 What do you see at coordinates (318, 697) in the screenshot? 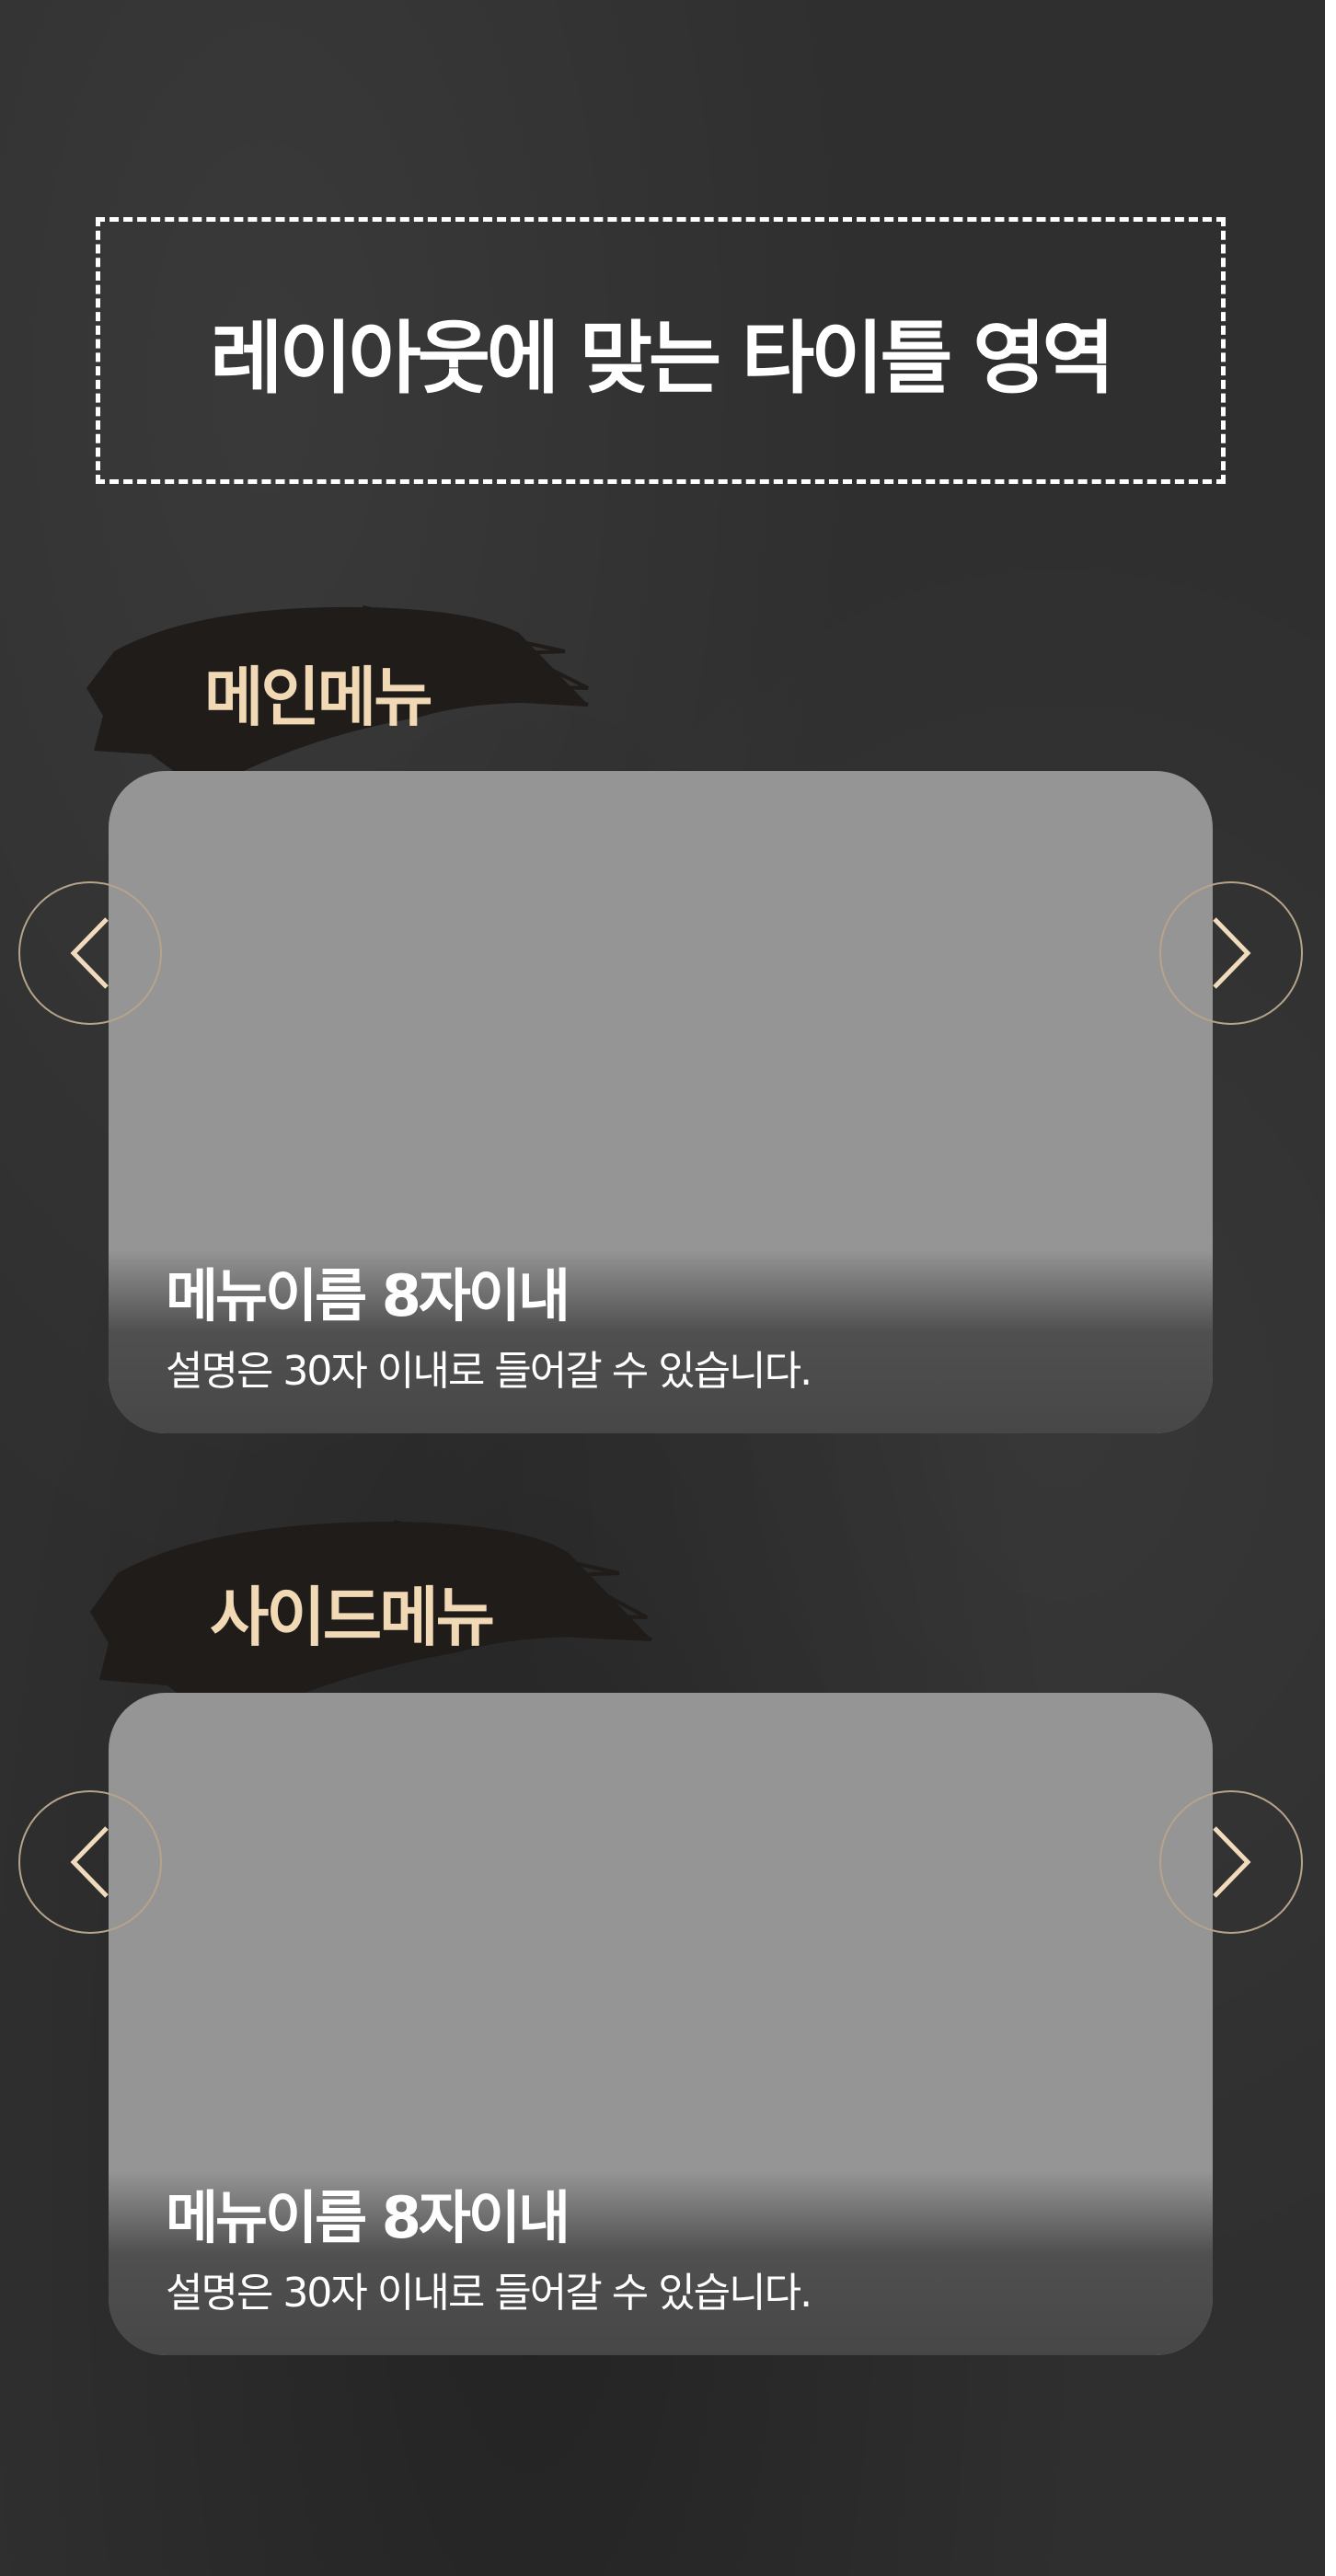
I see `section-label-main-menu: 메인메뉴` at bounding box center [318, 697].